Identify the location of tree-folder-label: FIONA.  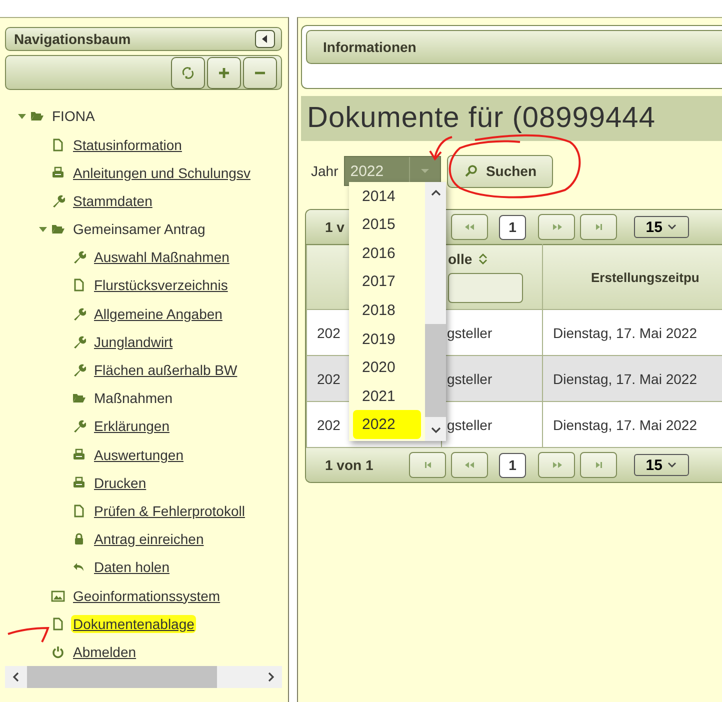
(73, 116).